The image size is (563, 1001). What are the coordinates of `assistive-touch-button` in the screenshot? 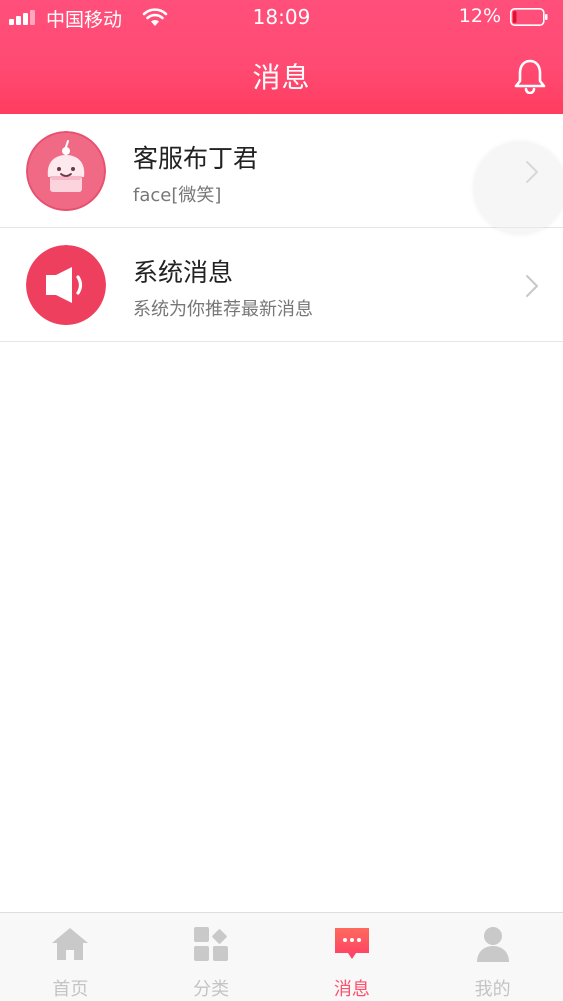 It's located at (518, 188).